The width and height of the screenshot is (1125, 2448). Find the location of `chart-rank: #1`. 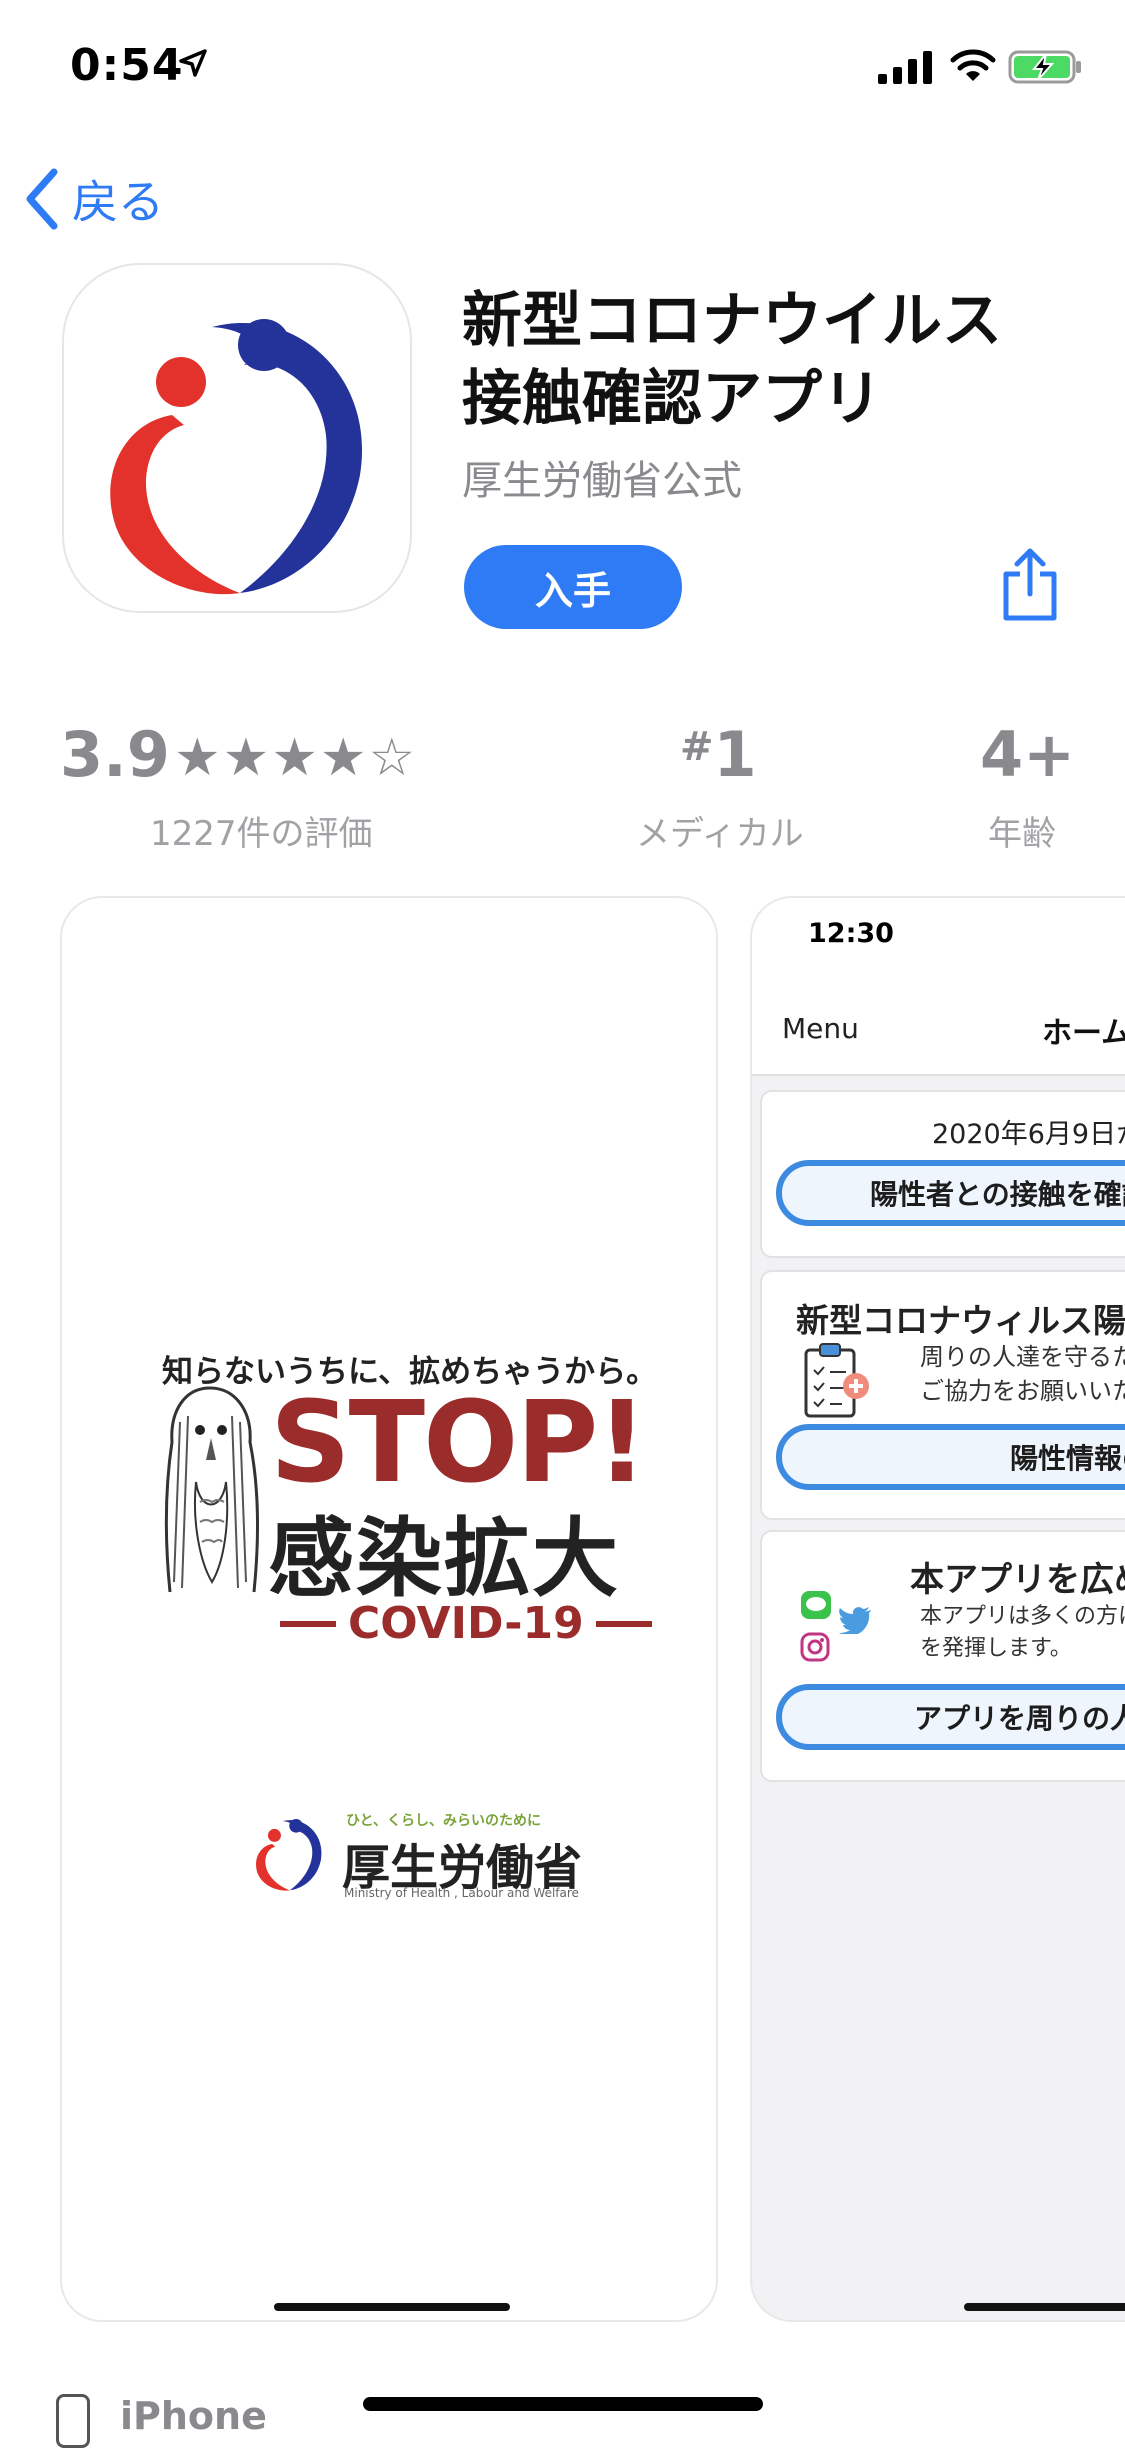

chart-rank: #1 is located at coordinates (718, 754).